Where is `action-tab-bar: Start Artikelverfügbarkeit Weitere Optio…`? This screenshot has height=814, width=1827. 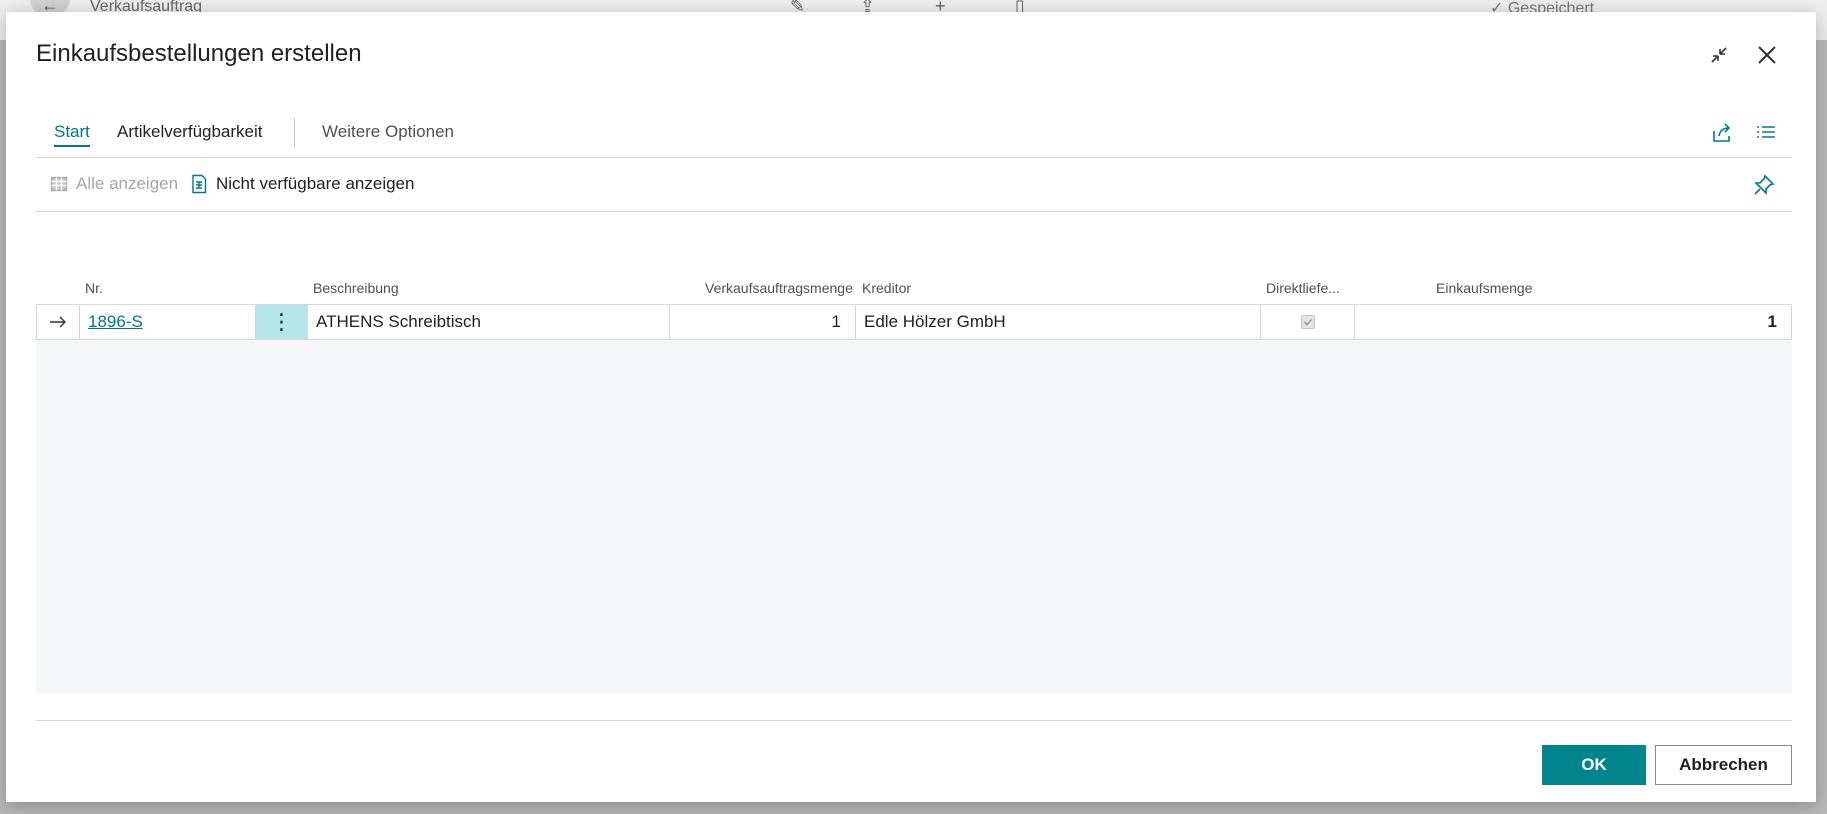 action-tab-bar: Start Artikelverfügbarkeit Weitere Optio… is located at coordinates (914, 133).